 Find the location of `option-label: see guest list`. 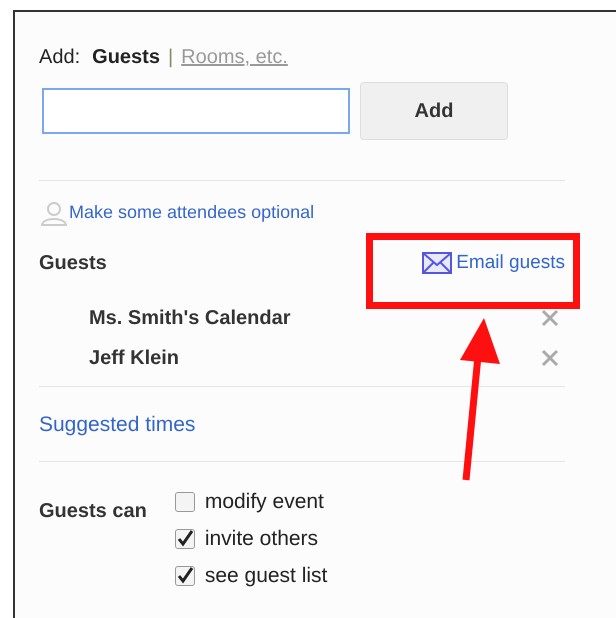

option-label: see guest list is located at coordinates (266, 576).